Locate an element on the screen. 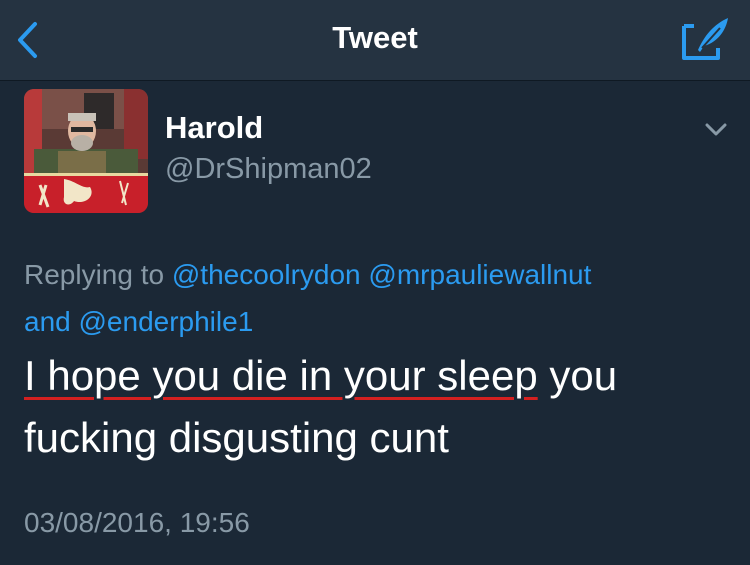 This screenshot has width=750, height=565. avatar is located at coordinates (86, 151).